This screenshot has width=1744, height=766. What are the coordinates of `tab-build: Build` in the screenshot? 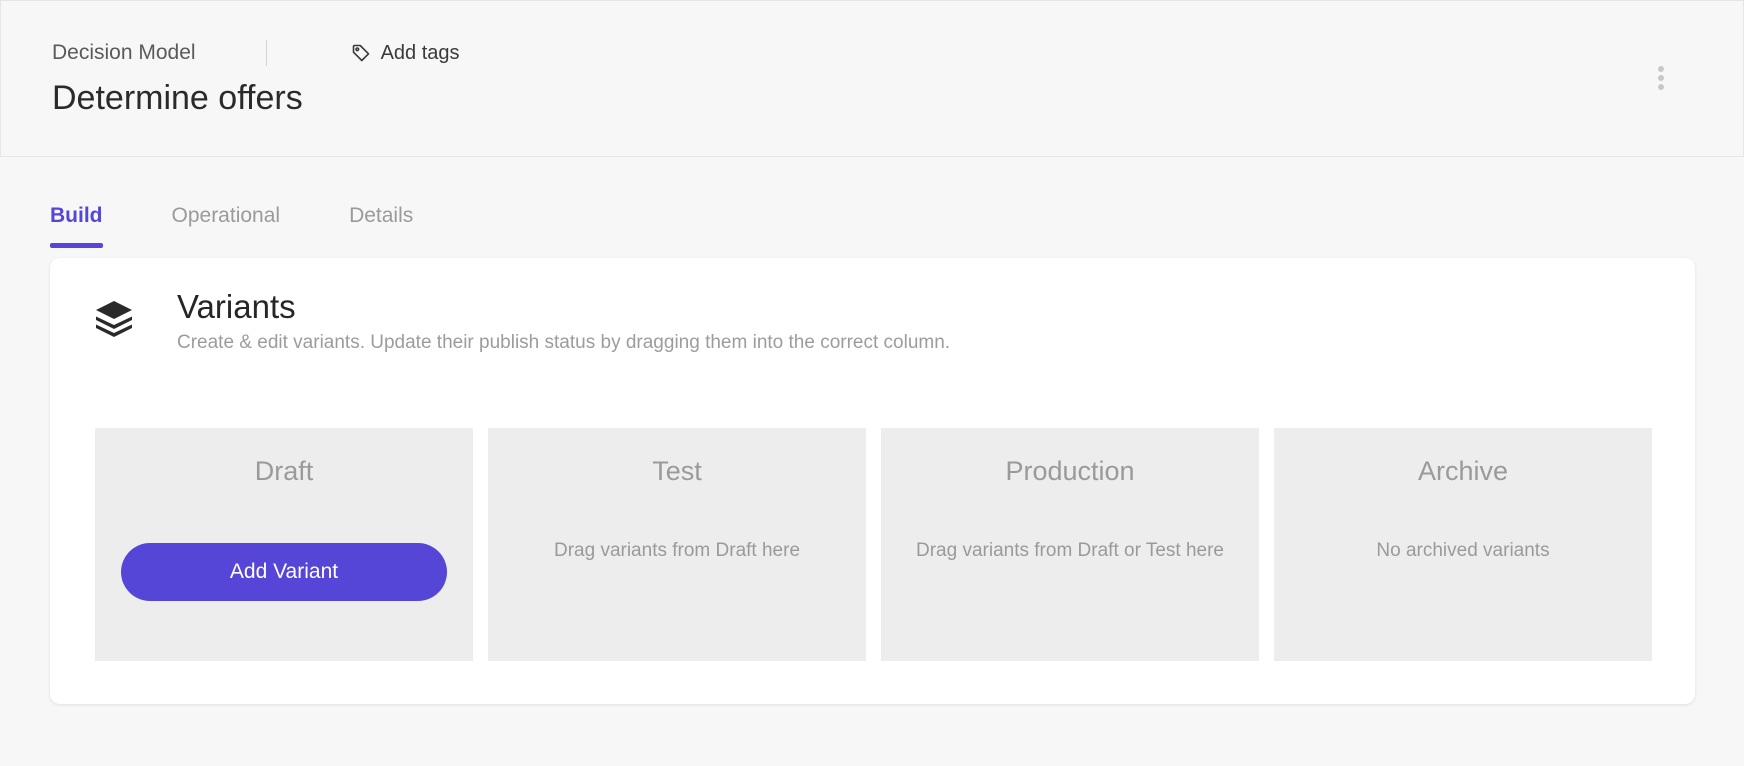 It's located at (76, 226).